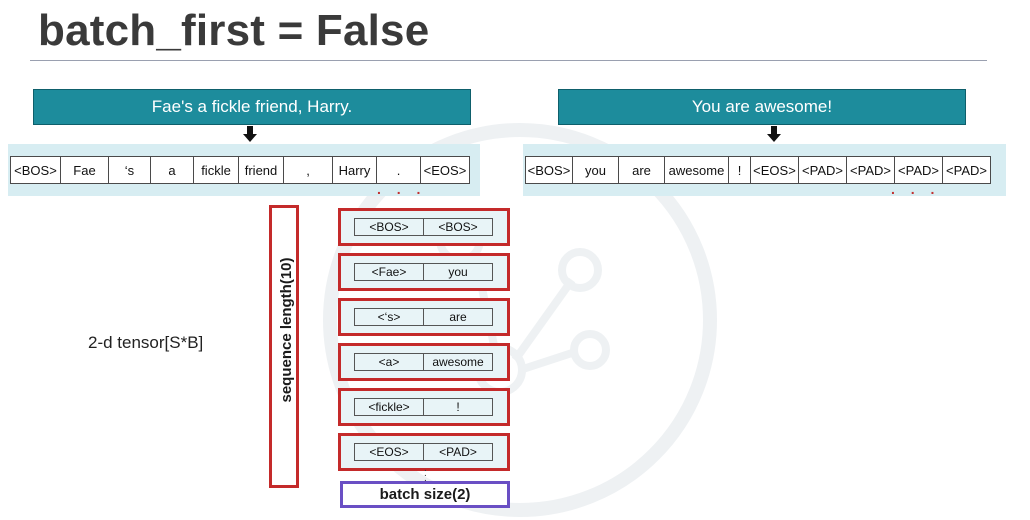 The height and width of the screenshot is (520, 1030). I want to click on token-pair: <‘s> are, so click(423, 317).